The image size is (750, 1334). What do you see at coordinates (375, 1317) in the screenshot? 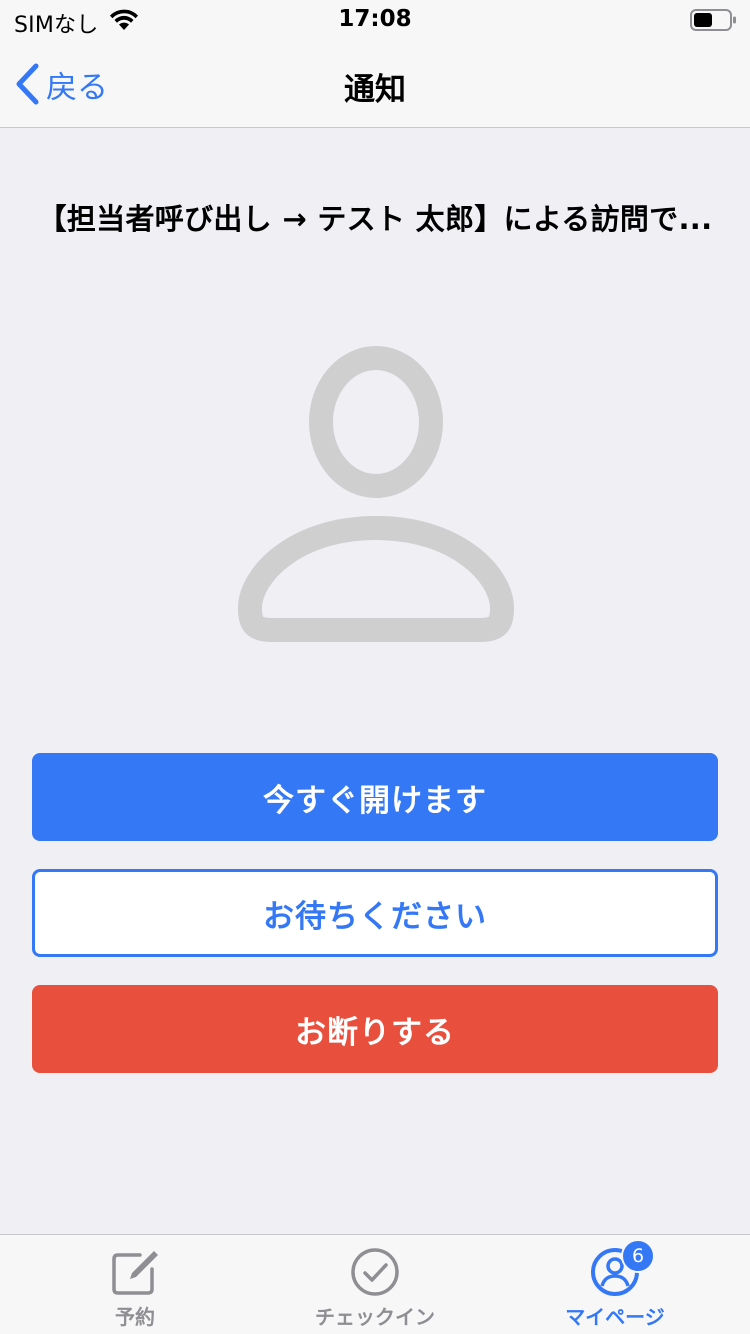
I see `tab-label-checkin: チェックイン` at bounding box center [375, 1317].